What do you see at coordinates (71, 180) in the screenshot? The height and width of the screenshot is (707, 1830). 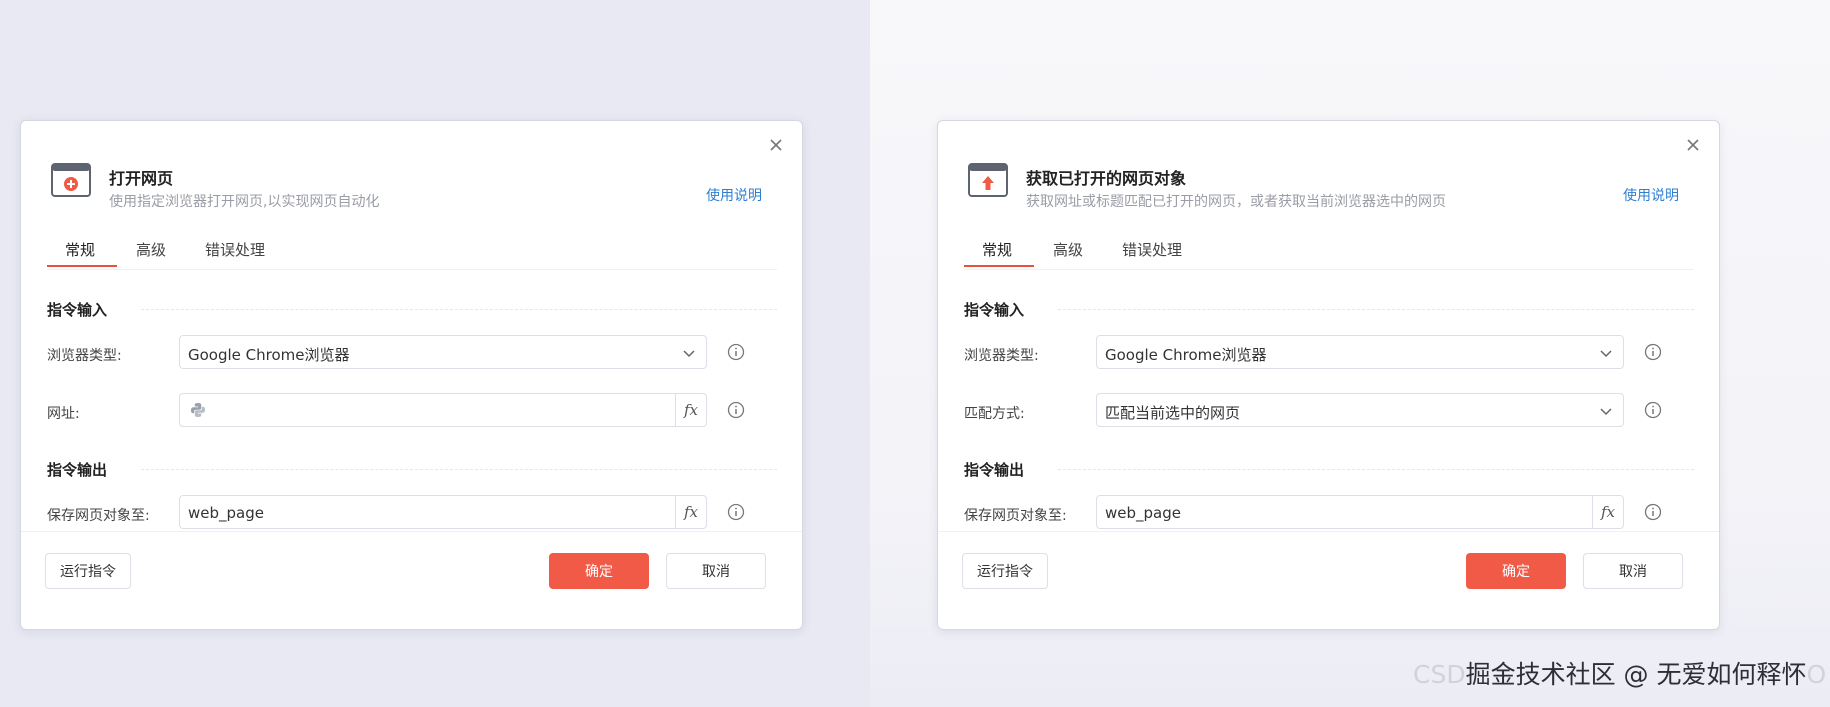 I see `browser-open-icon` at bounding box center [71, 180].